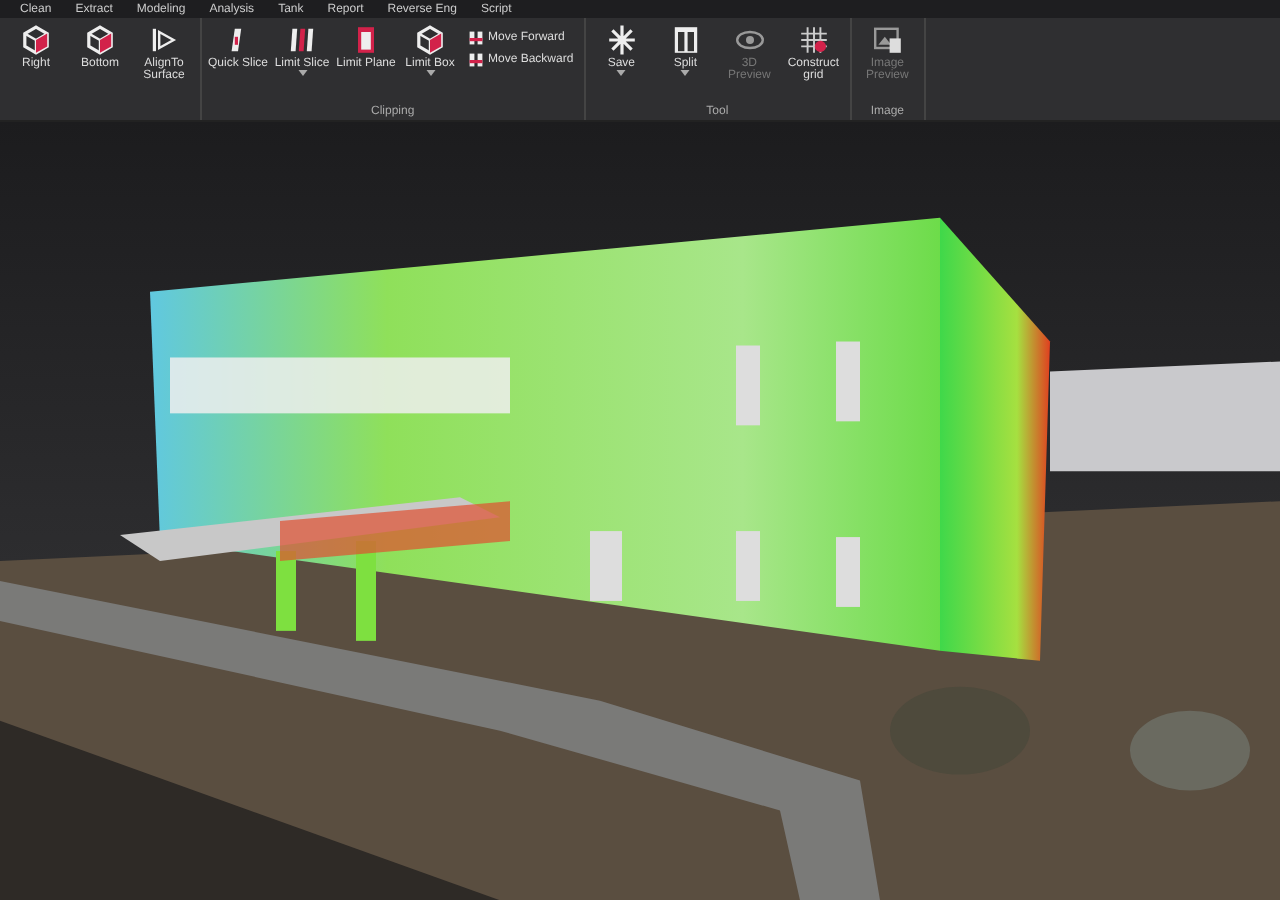 This screenshot has width=1280, height=900. What do you see at coordinates (164, 39) in the screenshot?
I see `triangle-plane-icon` at bounding box center [164, 39].